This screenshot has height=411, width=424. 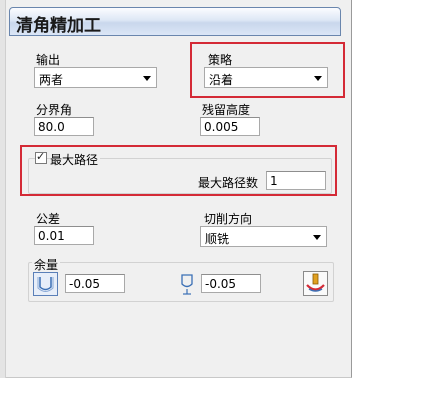 I want to click on cusp-height-label: 残留高度, so click(x=226, y=110).